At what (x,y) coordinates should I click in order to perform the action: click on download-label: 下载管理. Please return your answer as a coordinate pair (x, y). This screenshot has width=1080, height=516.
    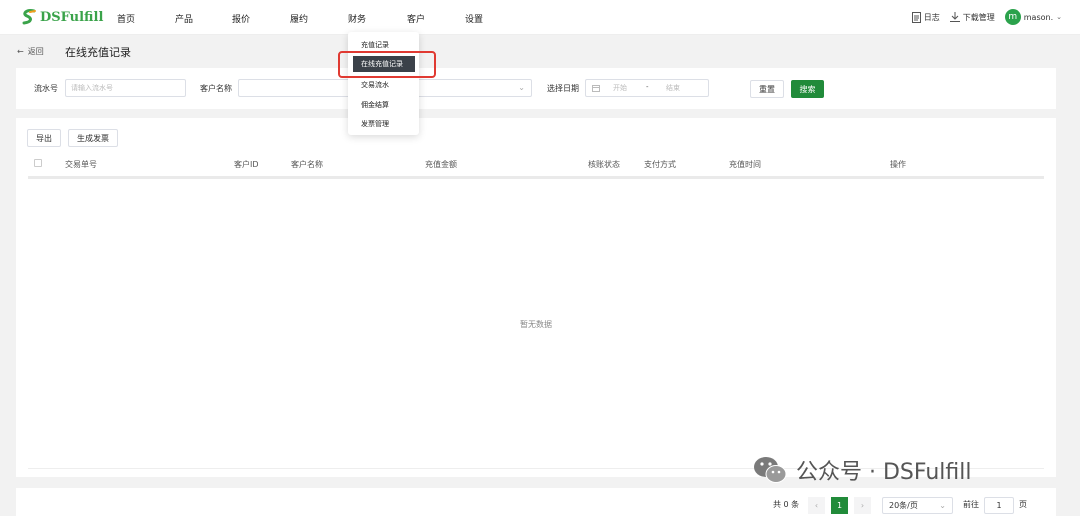
    Looking at the image, I should click on (978, 17).